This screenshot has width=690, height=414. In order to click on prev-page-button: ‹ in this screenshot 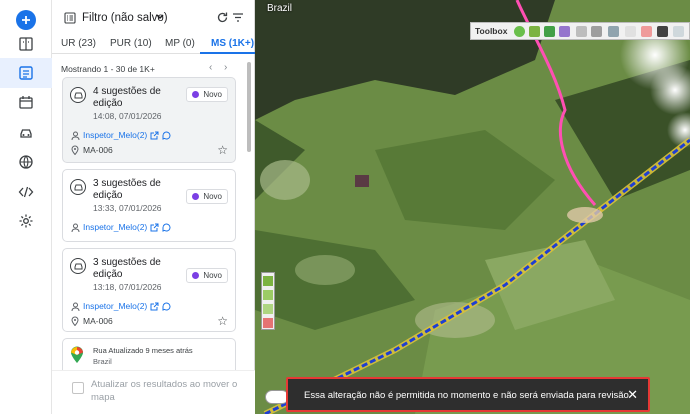, I will do `click(210, 67)`.